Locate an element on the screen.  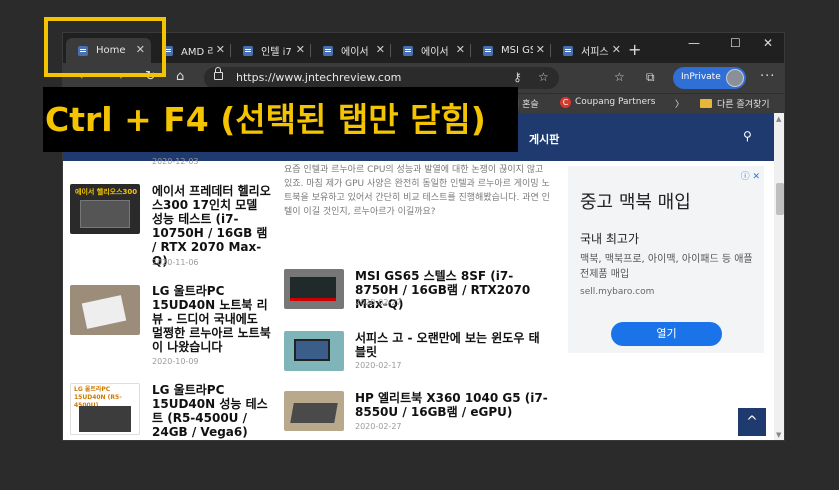
ad-site: sell.mybaro.com is located at coordinates (617, 292).